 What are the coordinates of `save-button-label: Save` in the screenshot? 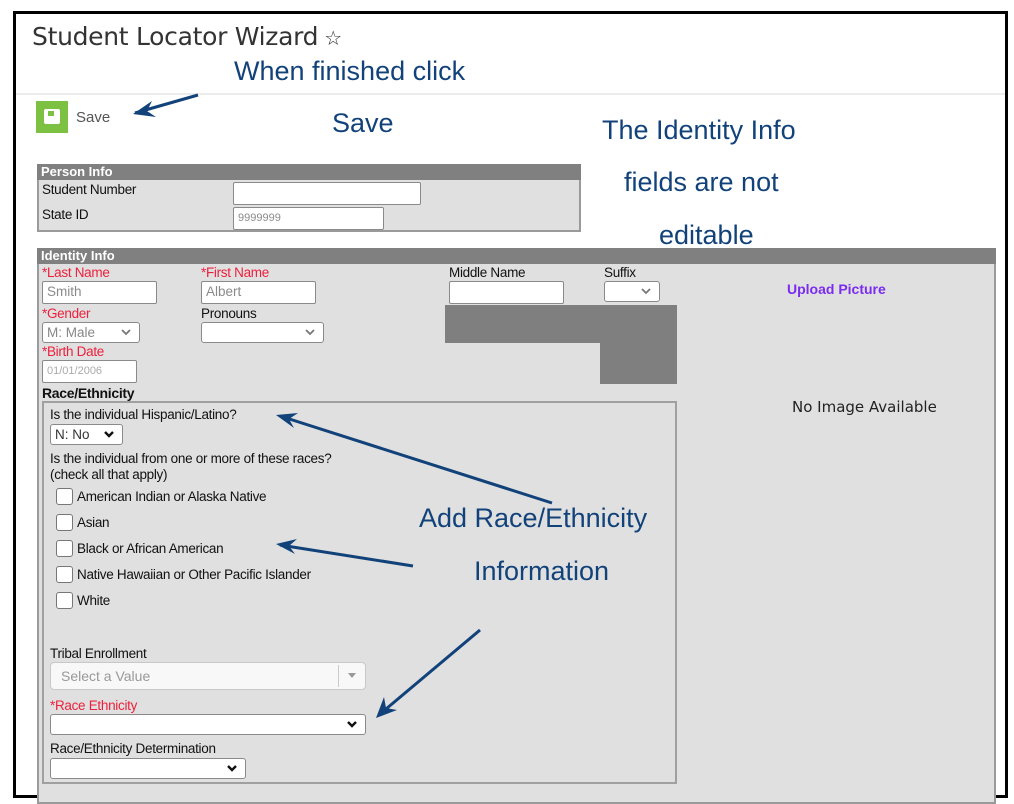 It's located at (93, 117).